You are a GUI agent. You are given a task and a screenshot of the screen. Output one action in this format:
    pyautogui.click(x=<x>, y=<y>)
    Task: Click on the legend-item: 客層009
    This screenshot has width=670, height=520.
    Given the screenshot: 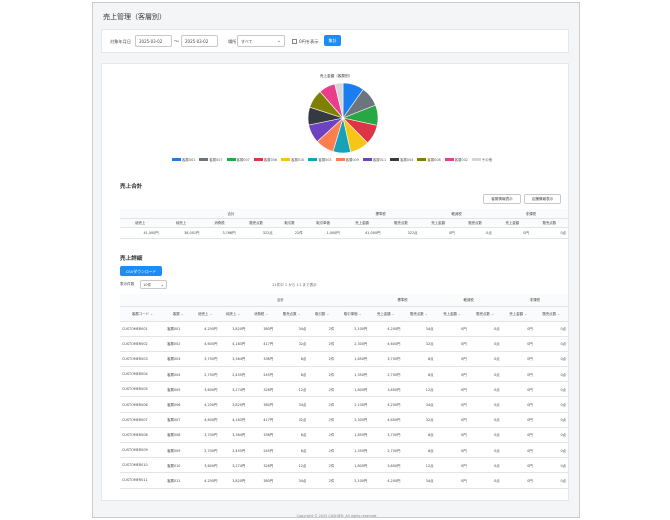 What is the action you would take?
    pyautogui.click(x=347, y=159)
    